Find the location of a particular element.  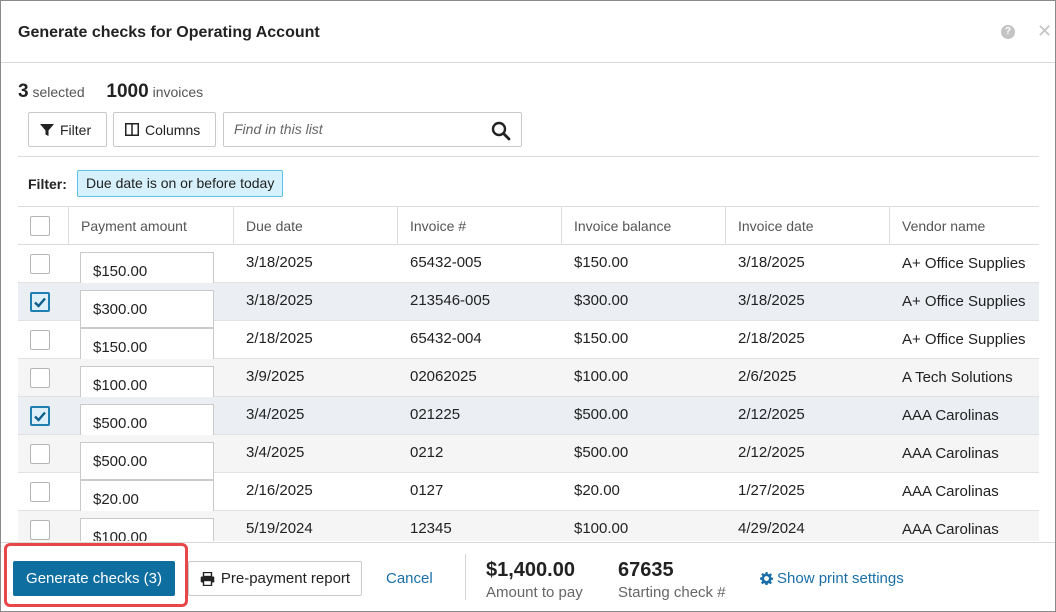

invoice-number-cell: 65432-005 is located at coordinates (446, 262).